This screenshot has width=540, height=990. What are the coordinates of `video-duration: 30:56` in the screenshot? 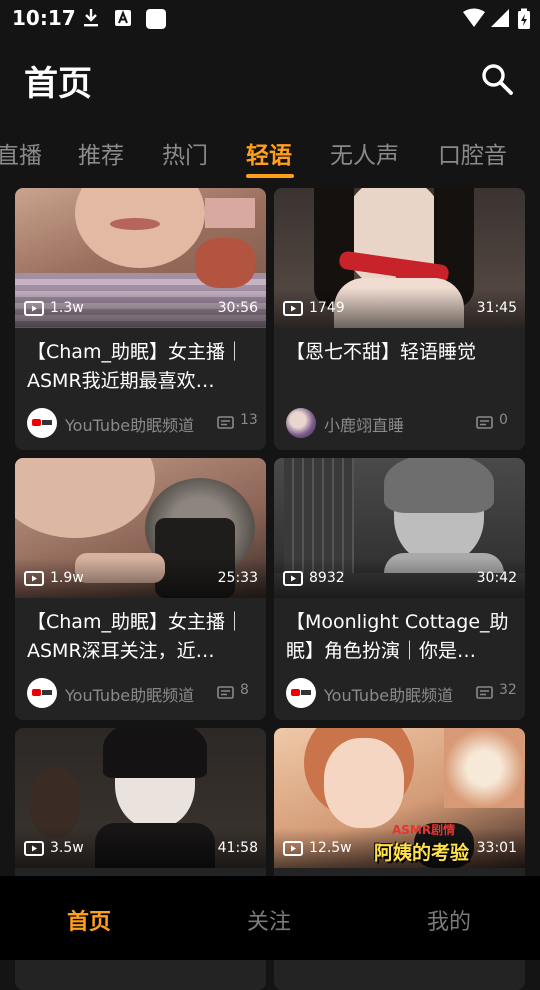 It's located at (237, 308).